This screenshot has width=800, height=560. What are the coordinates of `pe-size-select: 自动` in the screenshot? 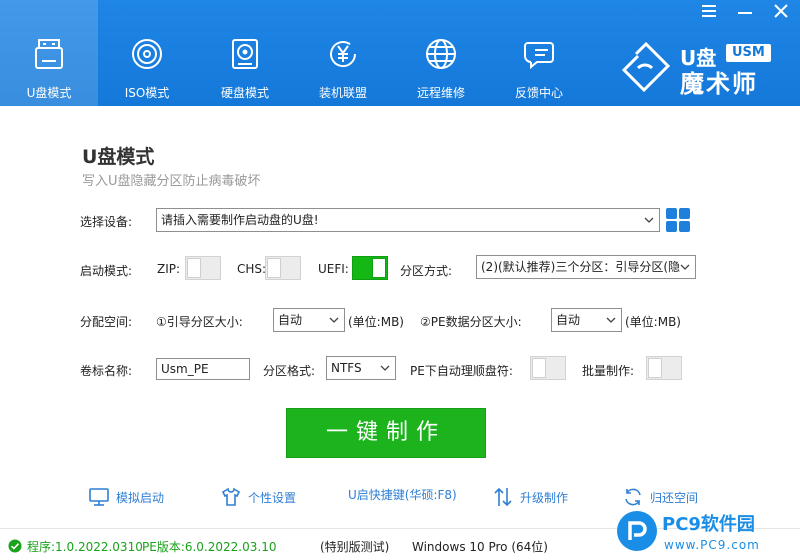 It's located at (586, 320).